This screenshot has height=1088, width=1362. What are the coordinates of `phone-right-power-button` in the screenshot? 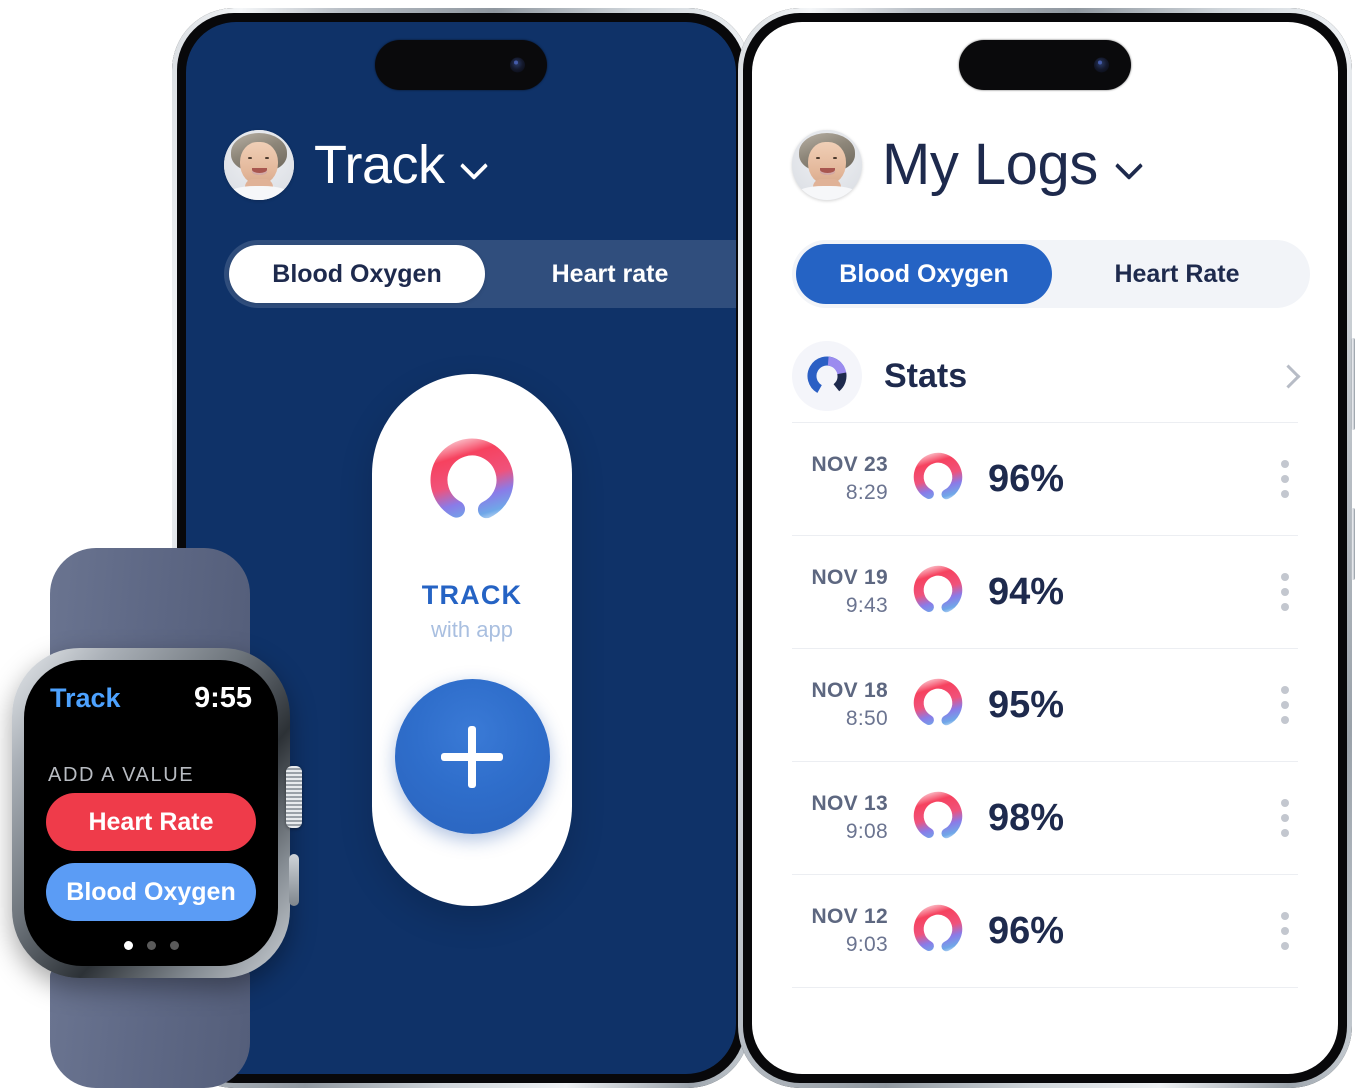 It's located at (1353, 384).